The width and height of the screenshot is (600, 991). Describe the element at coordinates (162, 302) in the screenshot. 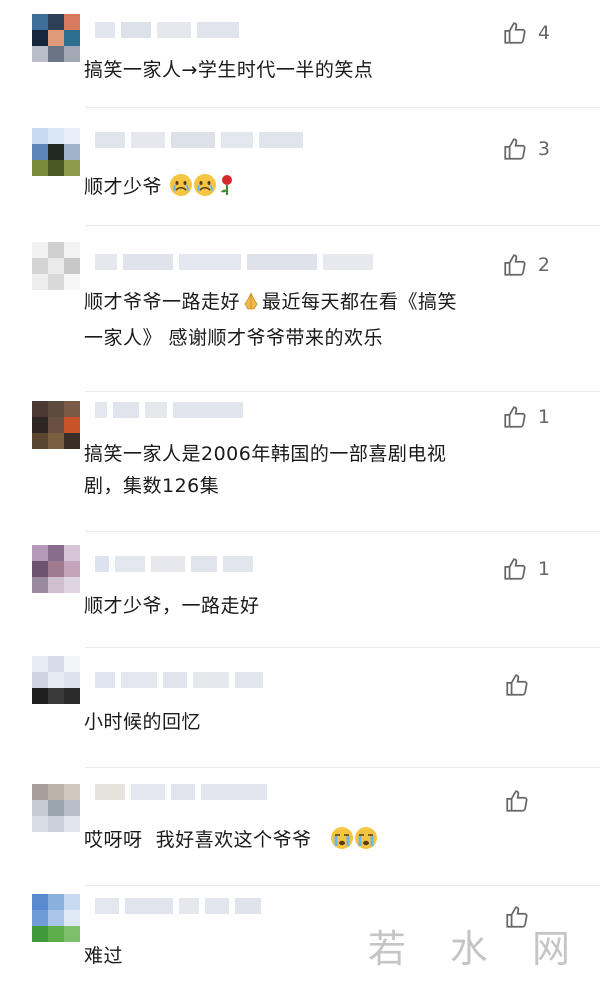

I see `comment-text-line1: 顺才爷爷一路走好` at that location.